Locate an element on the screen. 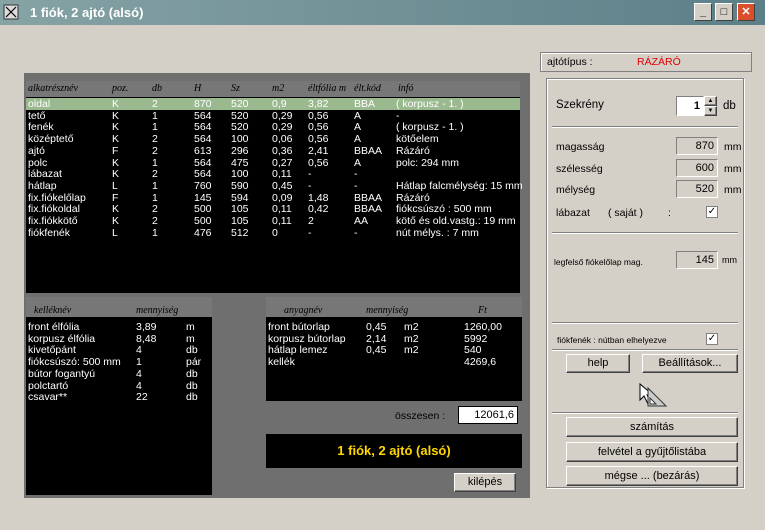 This screenshot has height=530, width=765. col-header: m2 is located at coordinates (278, 88).